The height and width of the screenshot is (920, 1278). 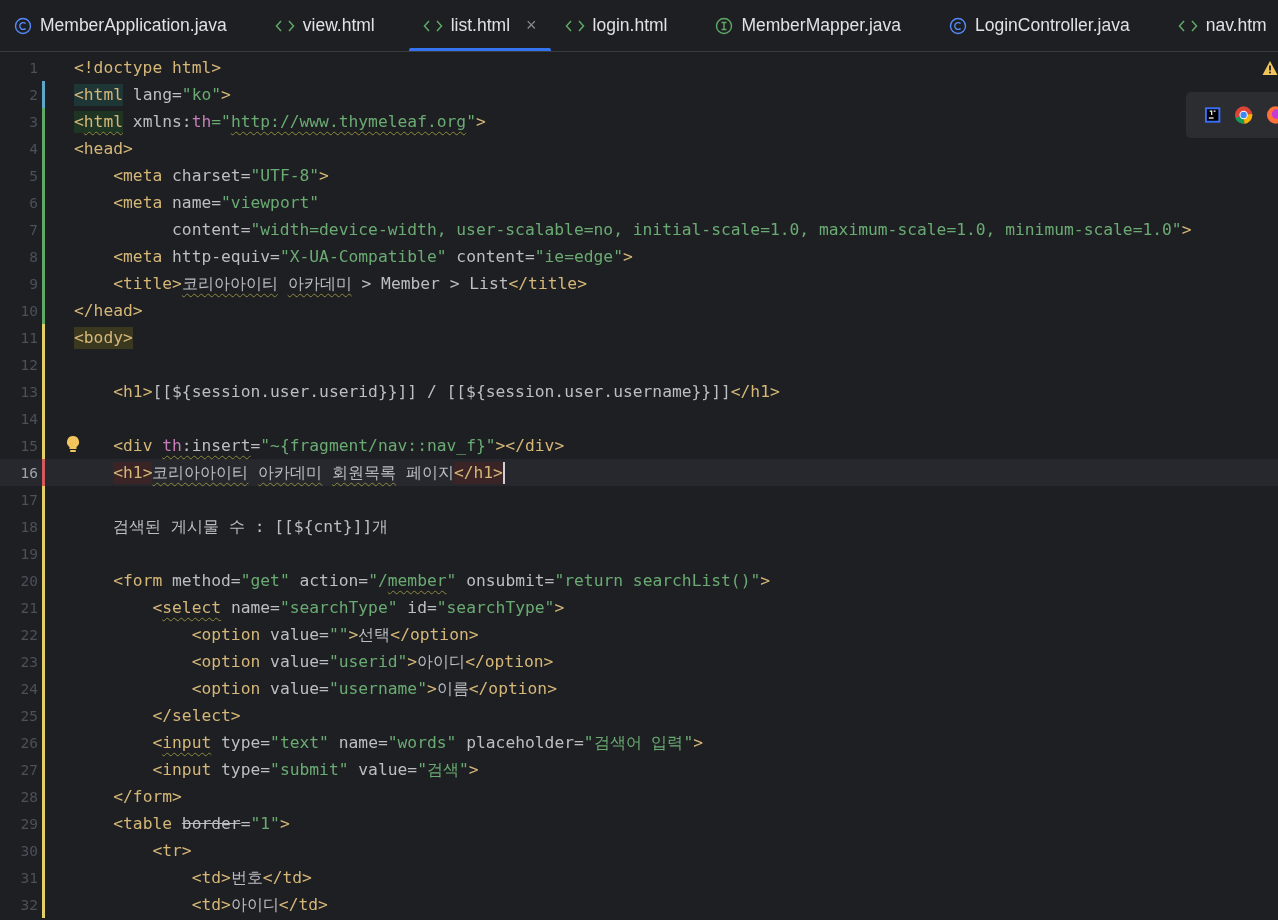 I want to click on code-line: <!doctype html>, so click(x=148, y=68).